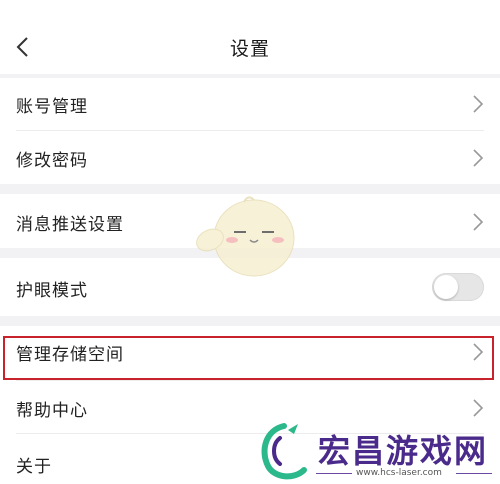 This screenshot has height=484, width=500. I want to click on eye-mode-toggle, so click(458, 287).